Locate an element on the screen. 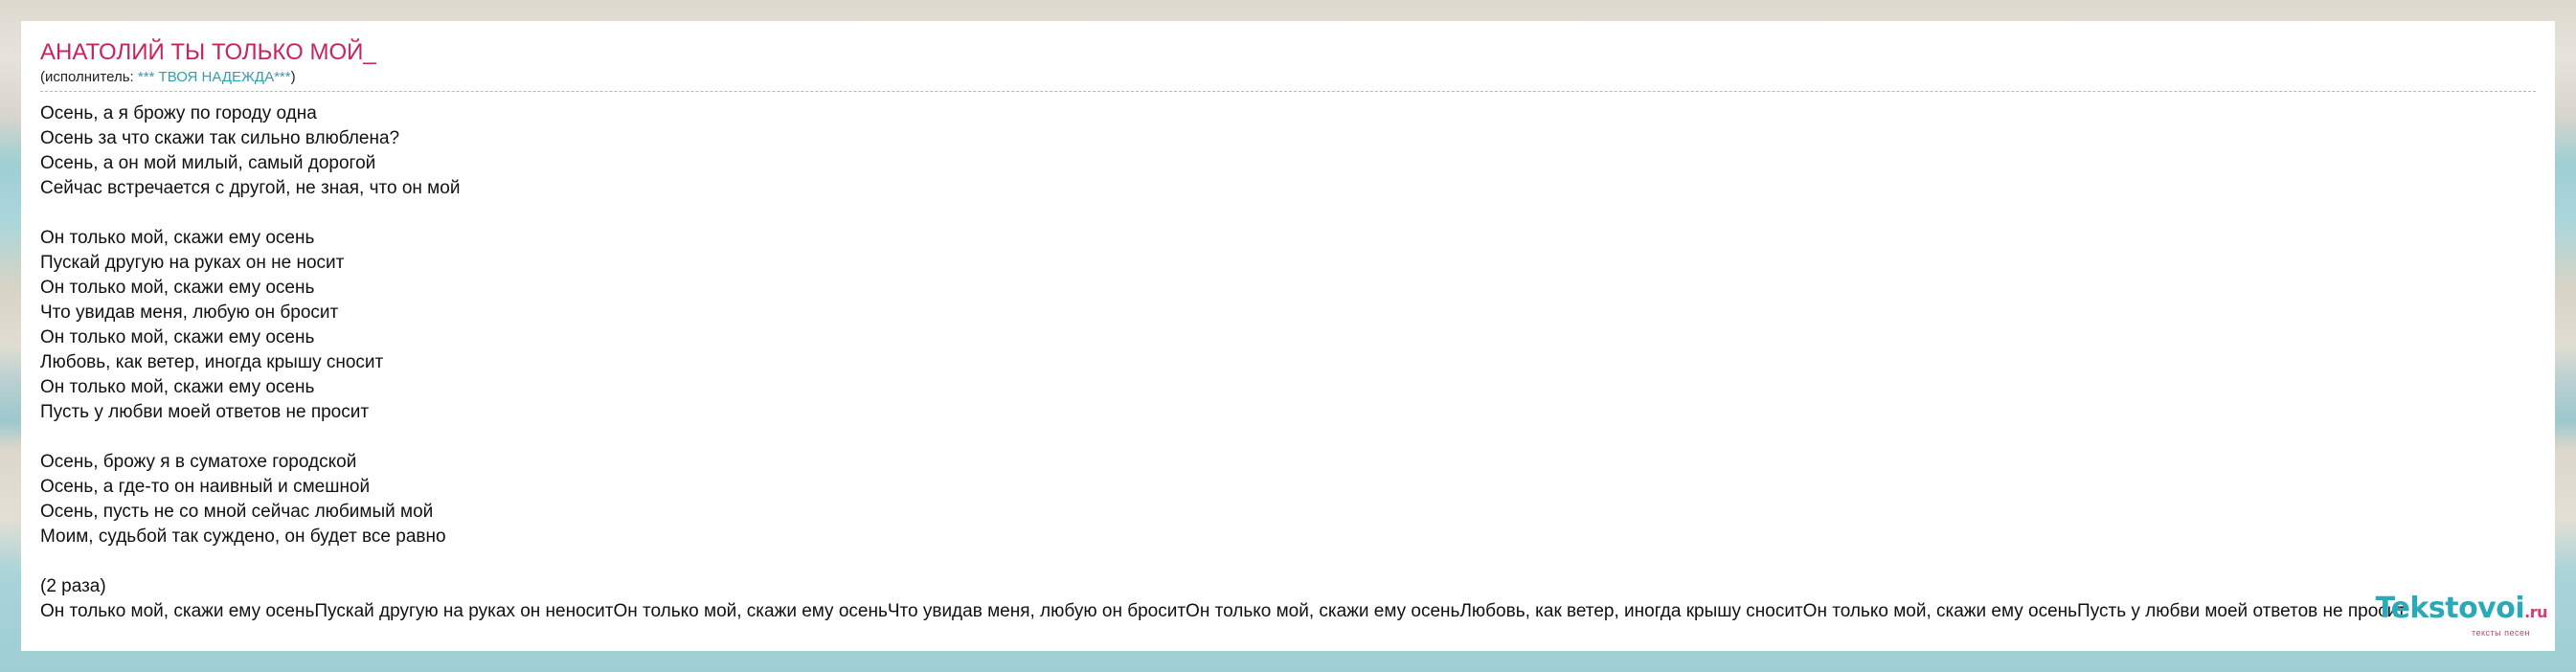  site-logo: Tekstovoi.ru тексты песен is located at coordinates (2461, 615).